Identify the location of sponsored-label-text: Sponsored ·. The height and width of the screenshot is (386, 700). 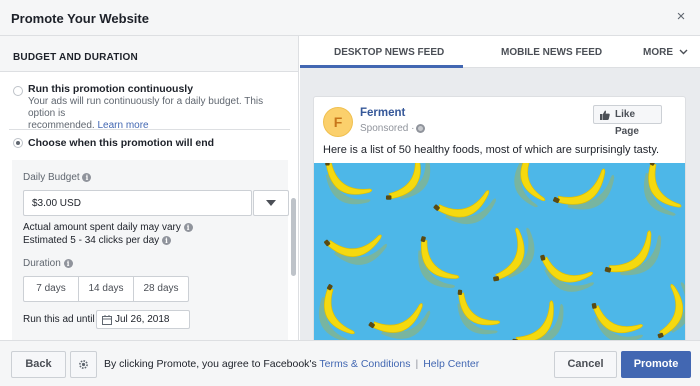
(387, 128).